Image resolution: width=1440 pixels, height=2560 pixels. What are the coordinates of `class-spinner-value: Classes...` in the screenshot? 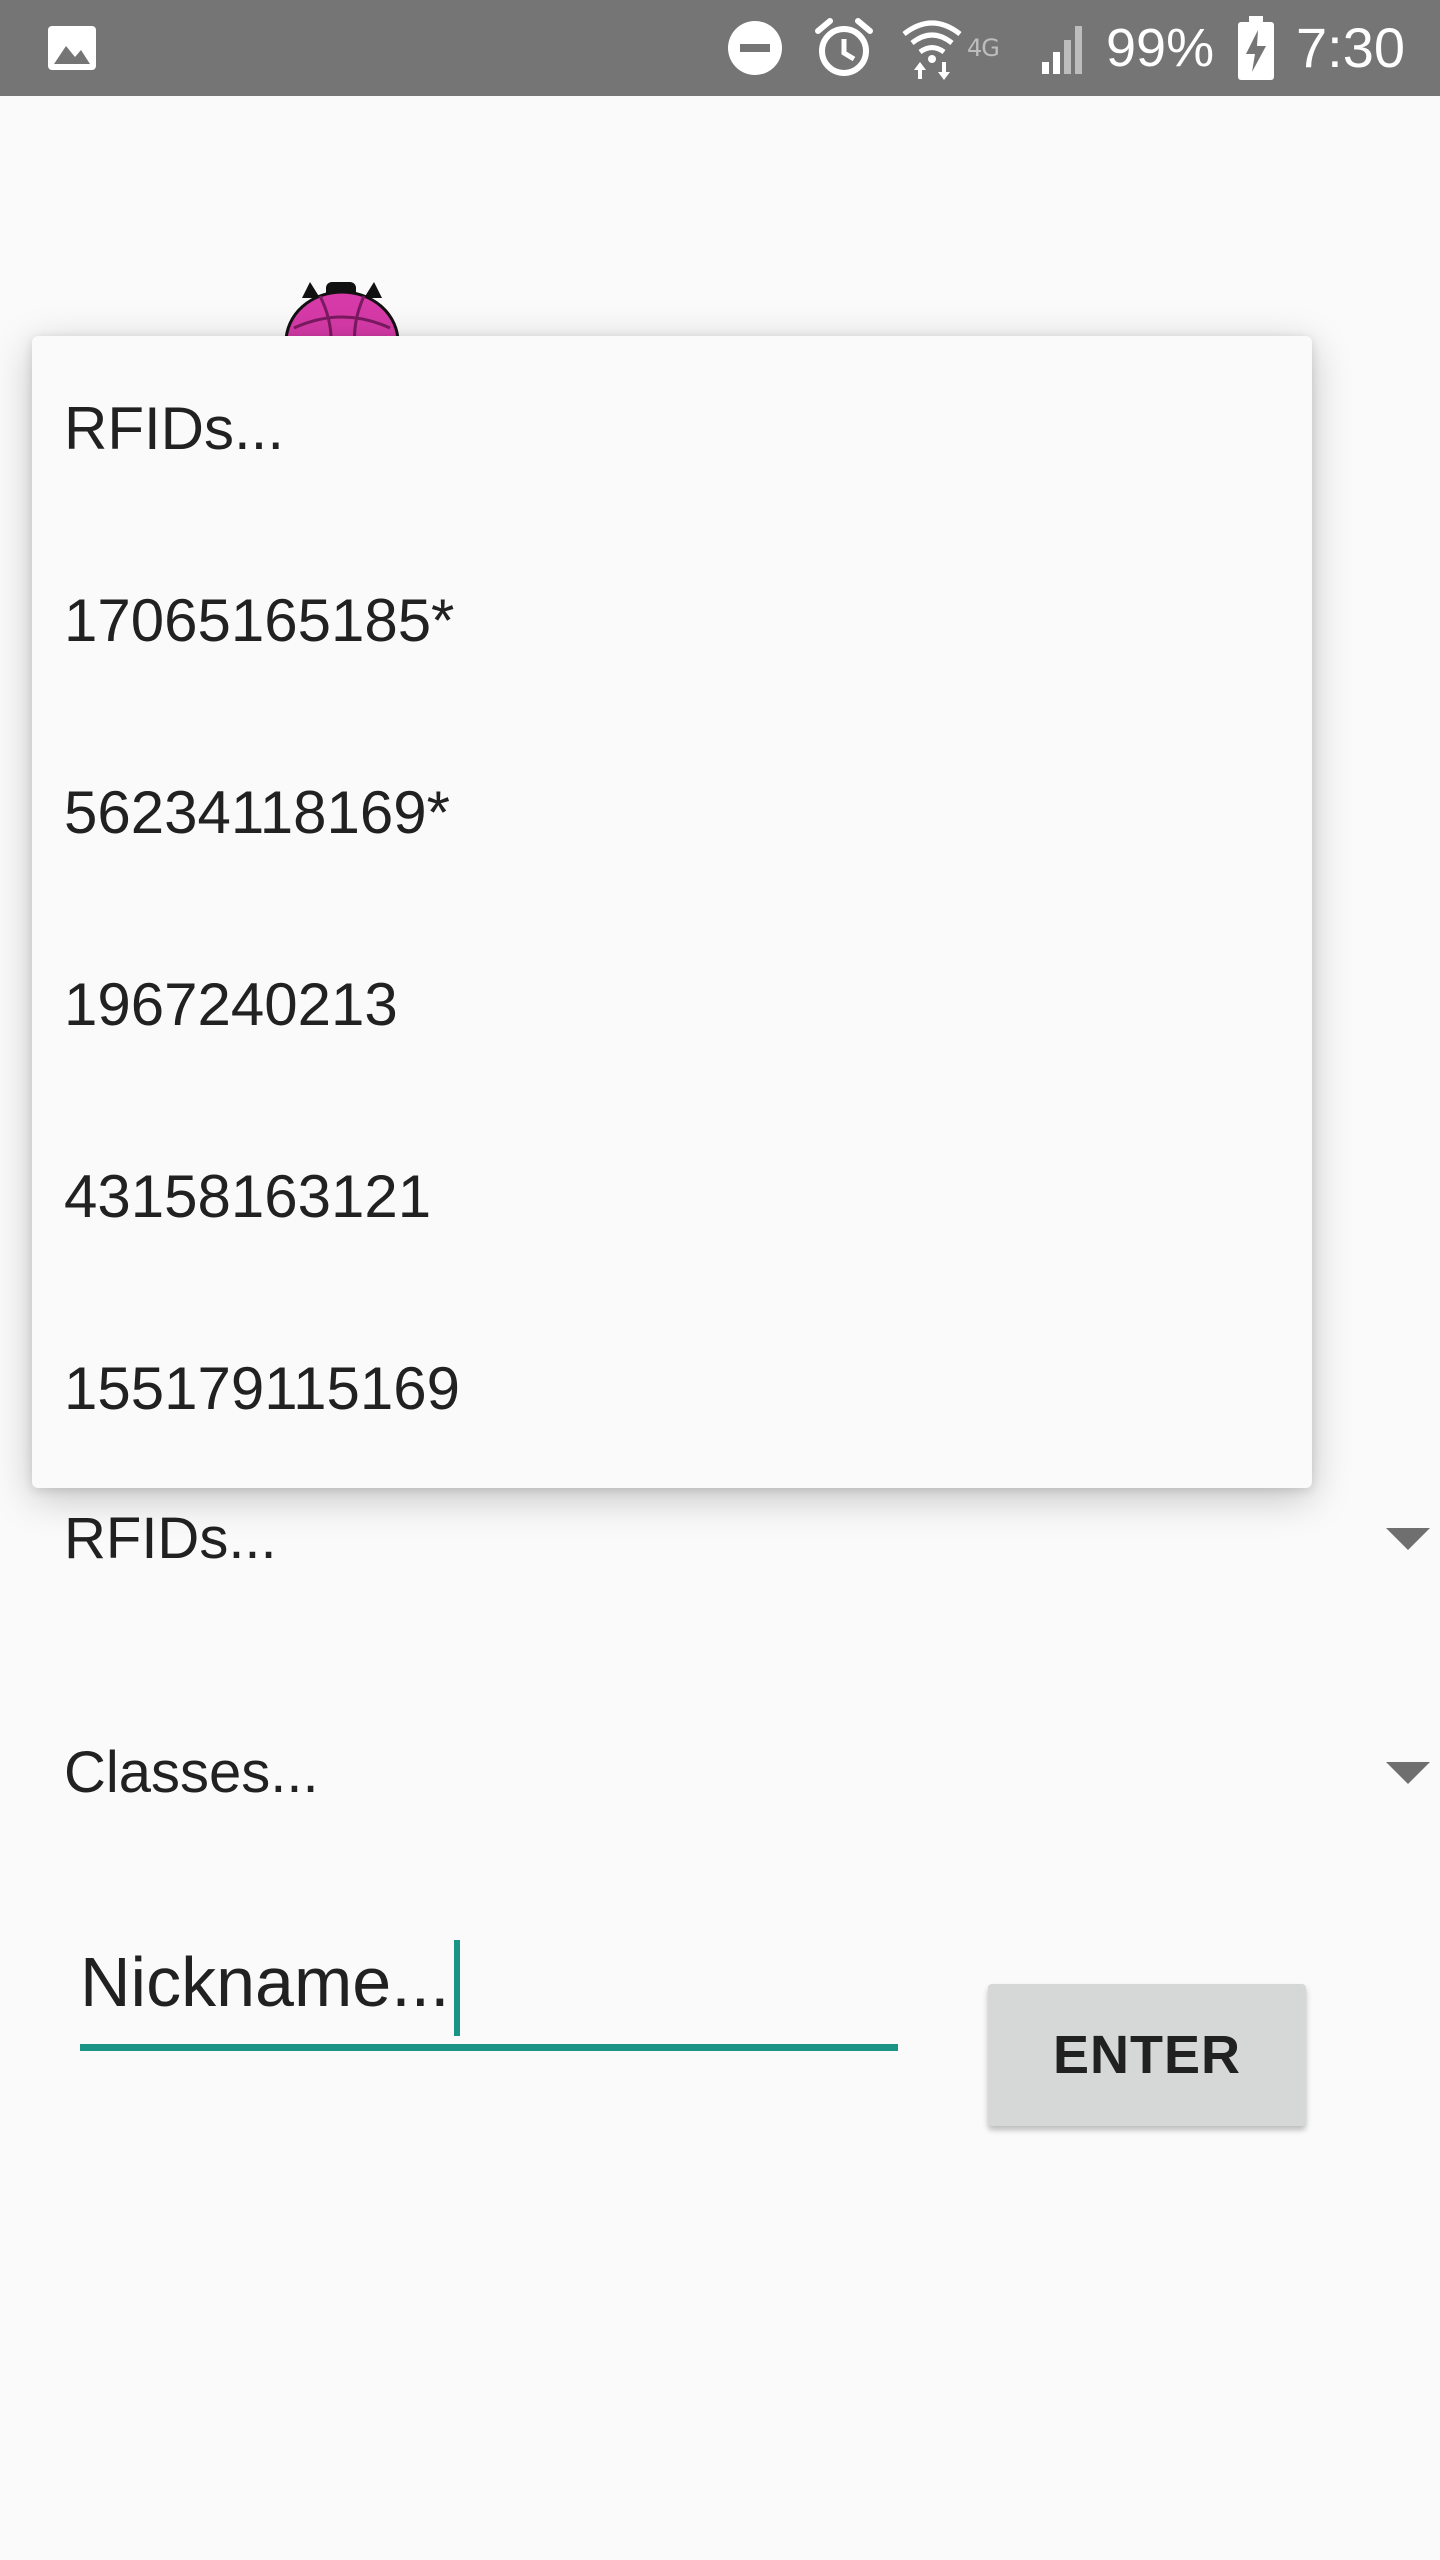 It's located at (191, 1772).